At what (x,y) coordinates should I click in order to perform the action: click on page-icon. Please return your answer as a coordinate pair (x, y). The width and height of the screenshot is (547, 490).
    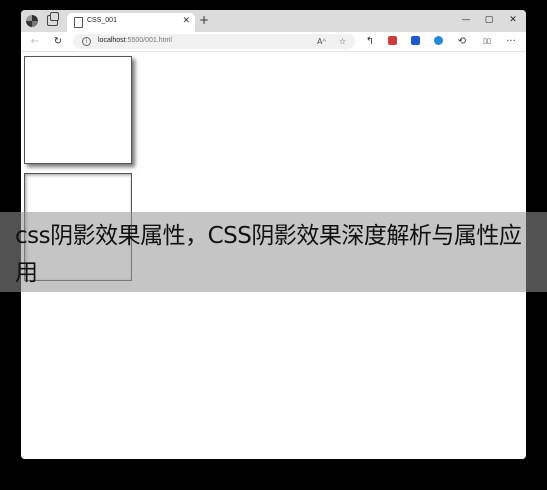
    Looking at the image, I should click on (78, 22).